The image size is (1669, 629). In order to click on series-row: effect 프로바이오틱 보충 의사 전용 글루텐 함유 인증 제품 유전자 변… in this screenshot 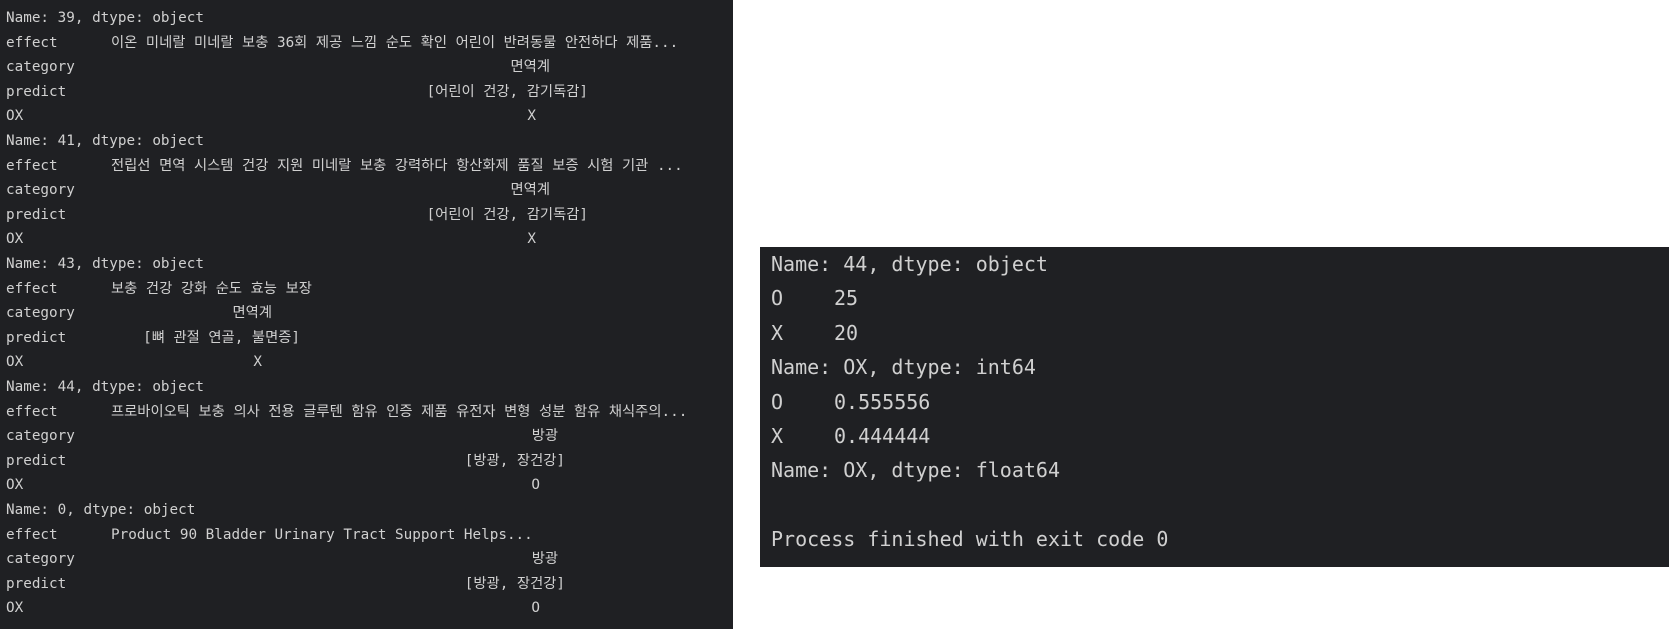, I will do `click(366, 412)`.